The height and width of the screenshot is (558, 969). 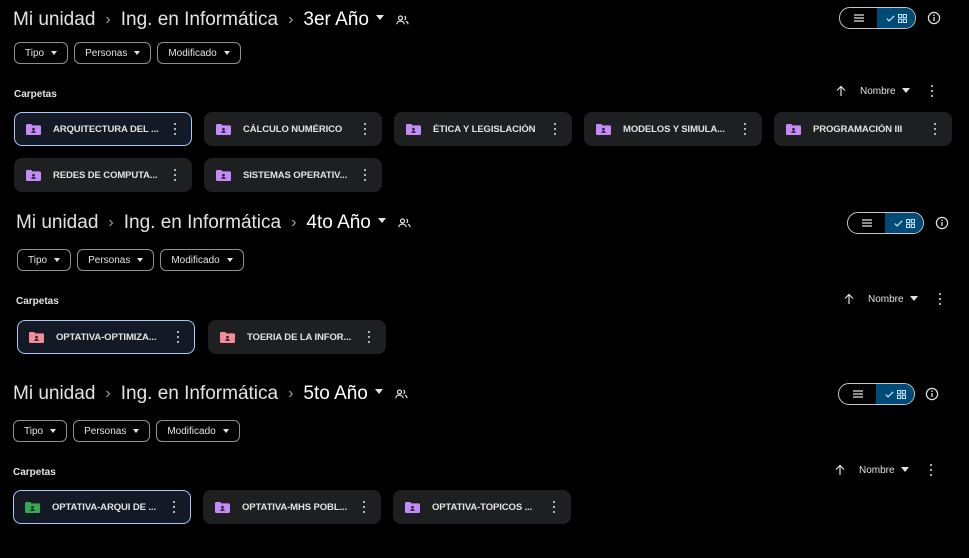 I want to click on breadcrumb-current-label: 5to Año, so click(x=335, y=393).